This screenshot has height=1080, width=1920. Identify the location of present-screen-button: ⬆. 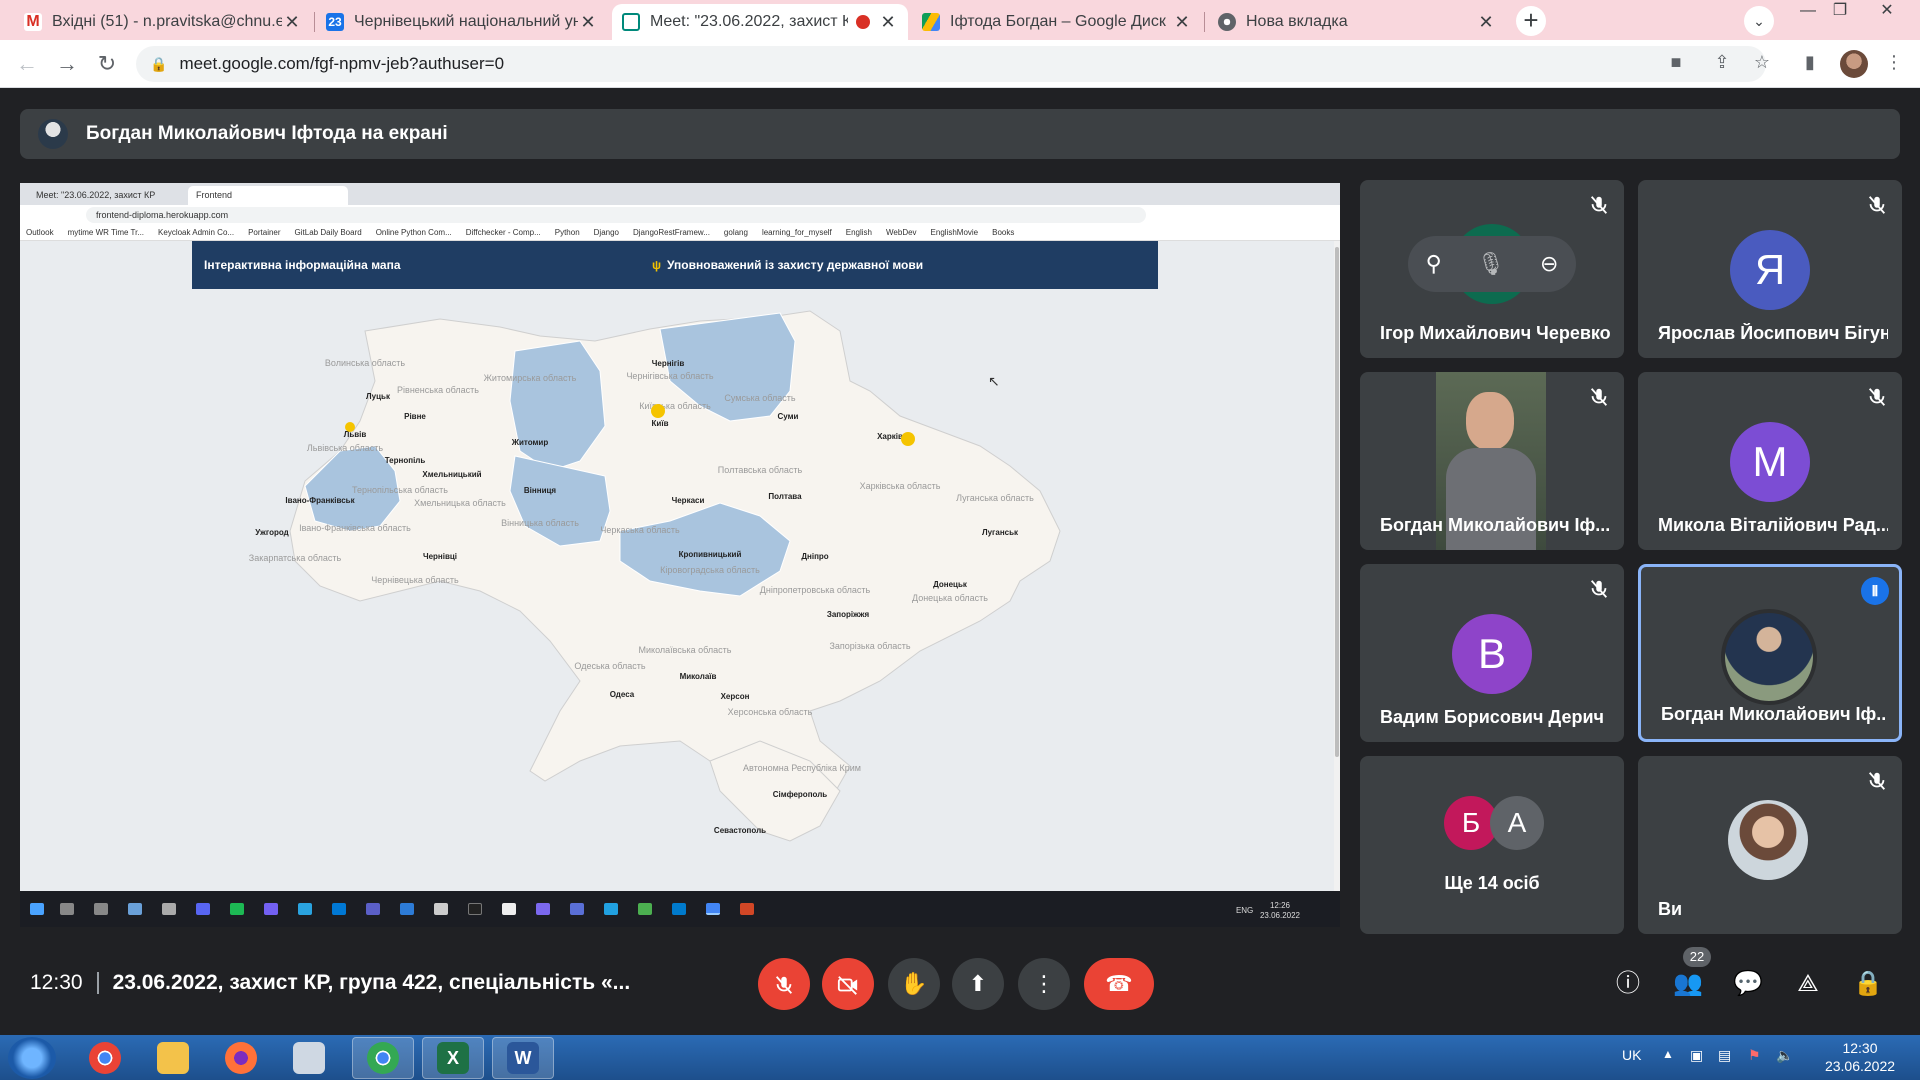
(978, 984).